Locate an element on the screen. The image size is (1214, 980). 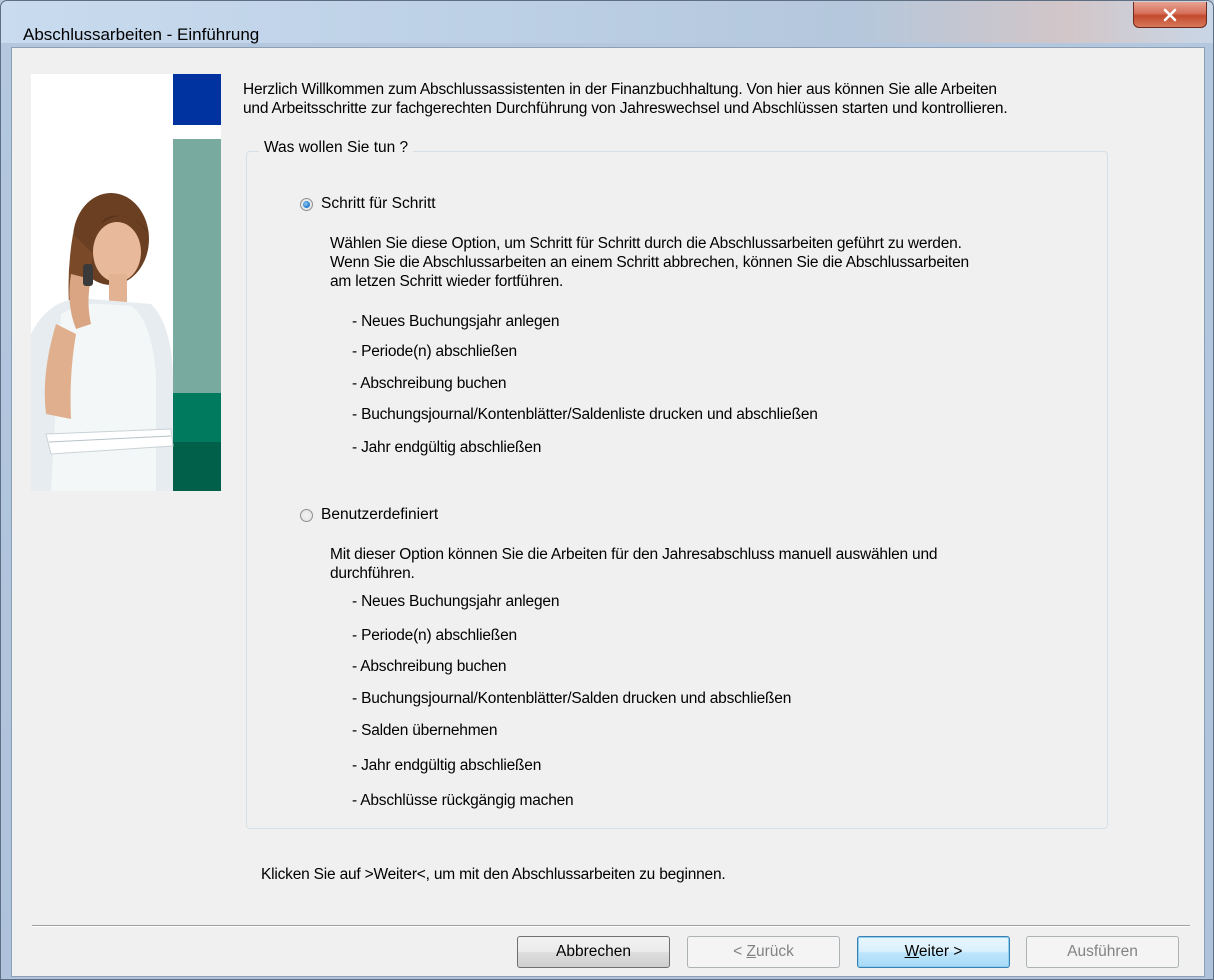
custom-item-3: - Abschreibung buchen is located at coordinates (429, 666).